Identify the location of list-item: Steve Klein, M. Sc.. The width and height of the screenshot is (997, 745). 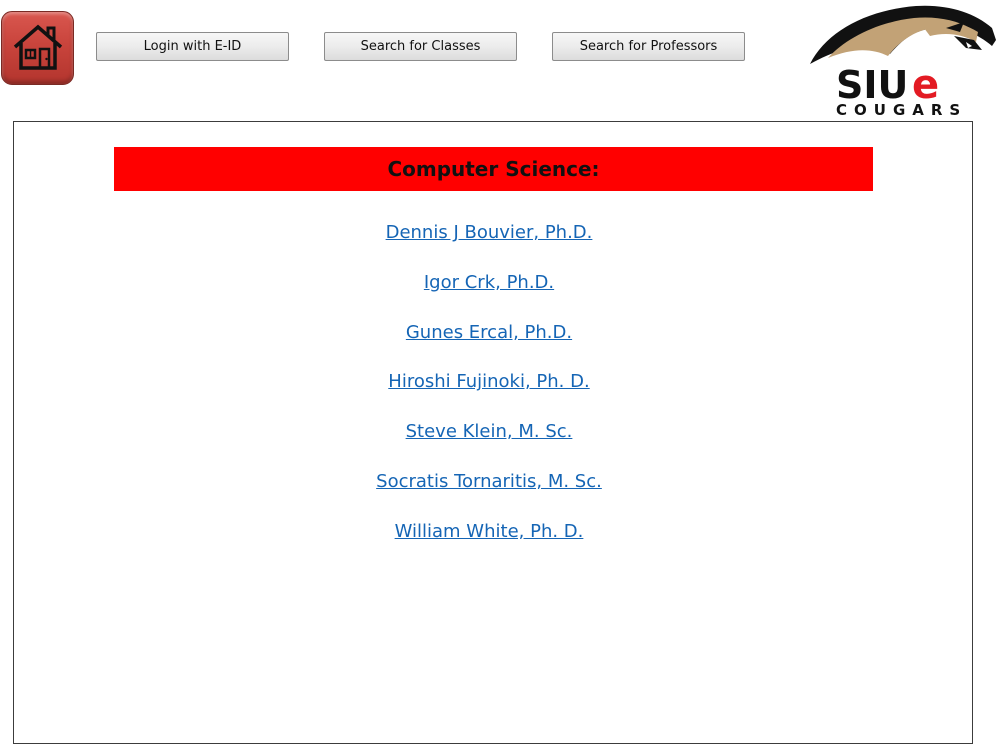
(489, 442).